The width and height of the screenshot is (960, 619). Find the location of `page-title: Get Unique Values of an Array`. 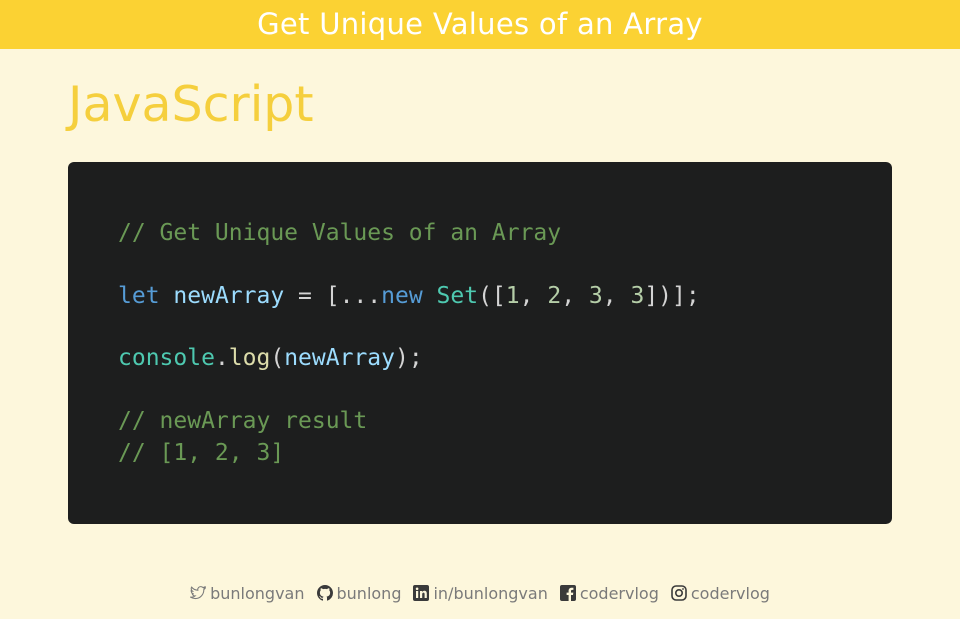

page-title: Get Unique Values of an Array is located at coordinates (480, 24).